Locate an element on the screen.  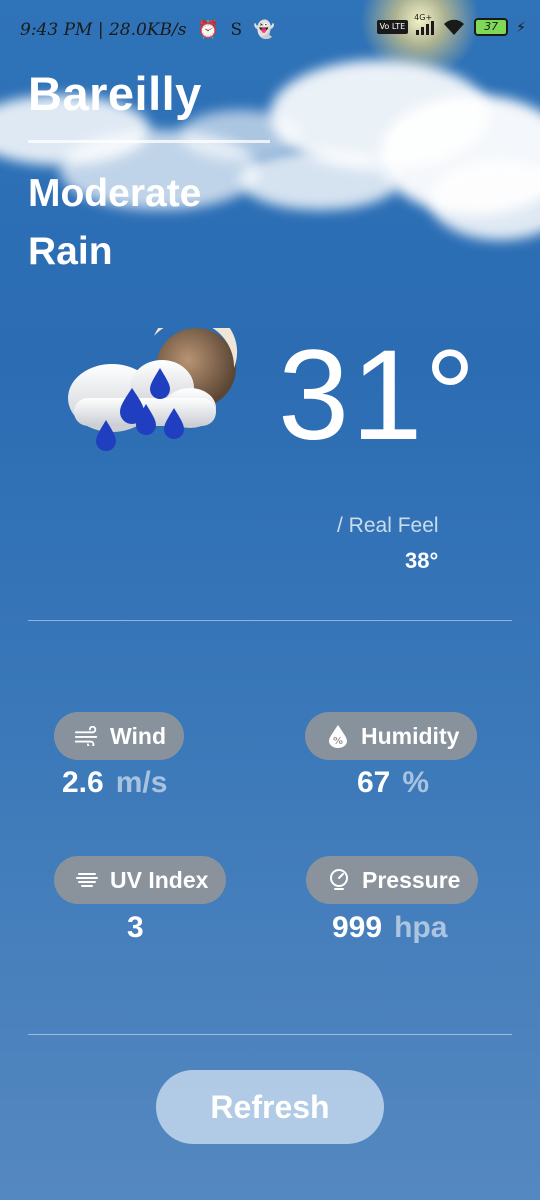
real-feel-label: / Real Feel is located at coordinates (388, 525).